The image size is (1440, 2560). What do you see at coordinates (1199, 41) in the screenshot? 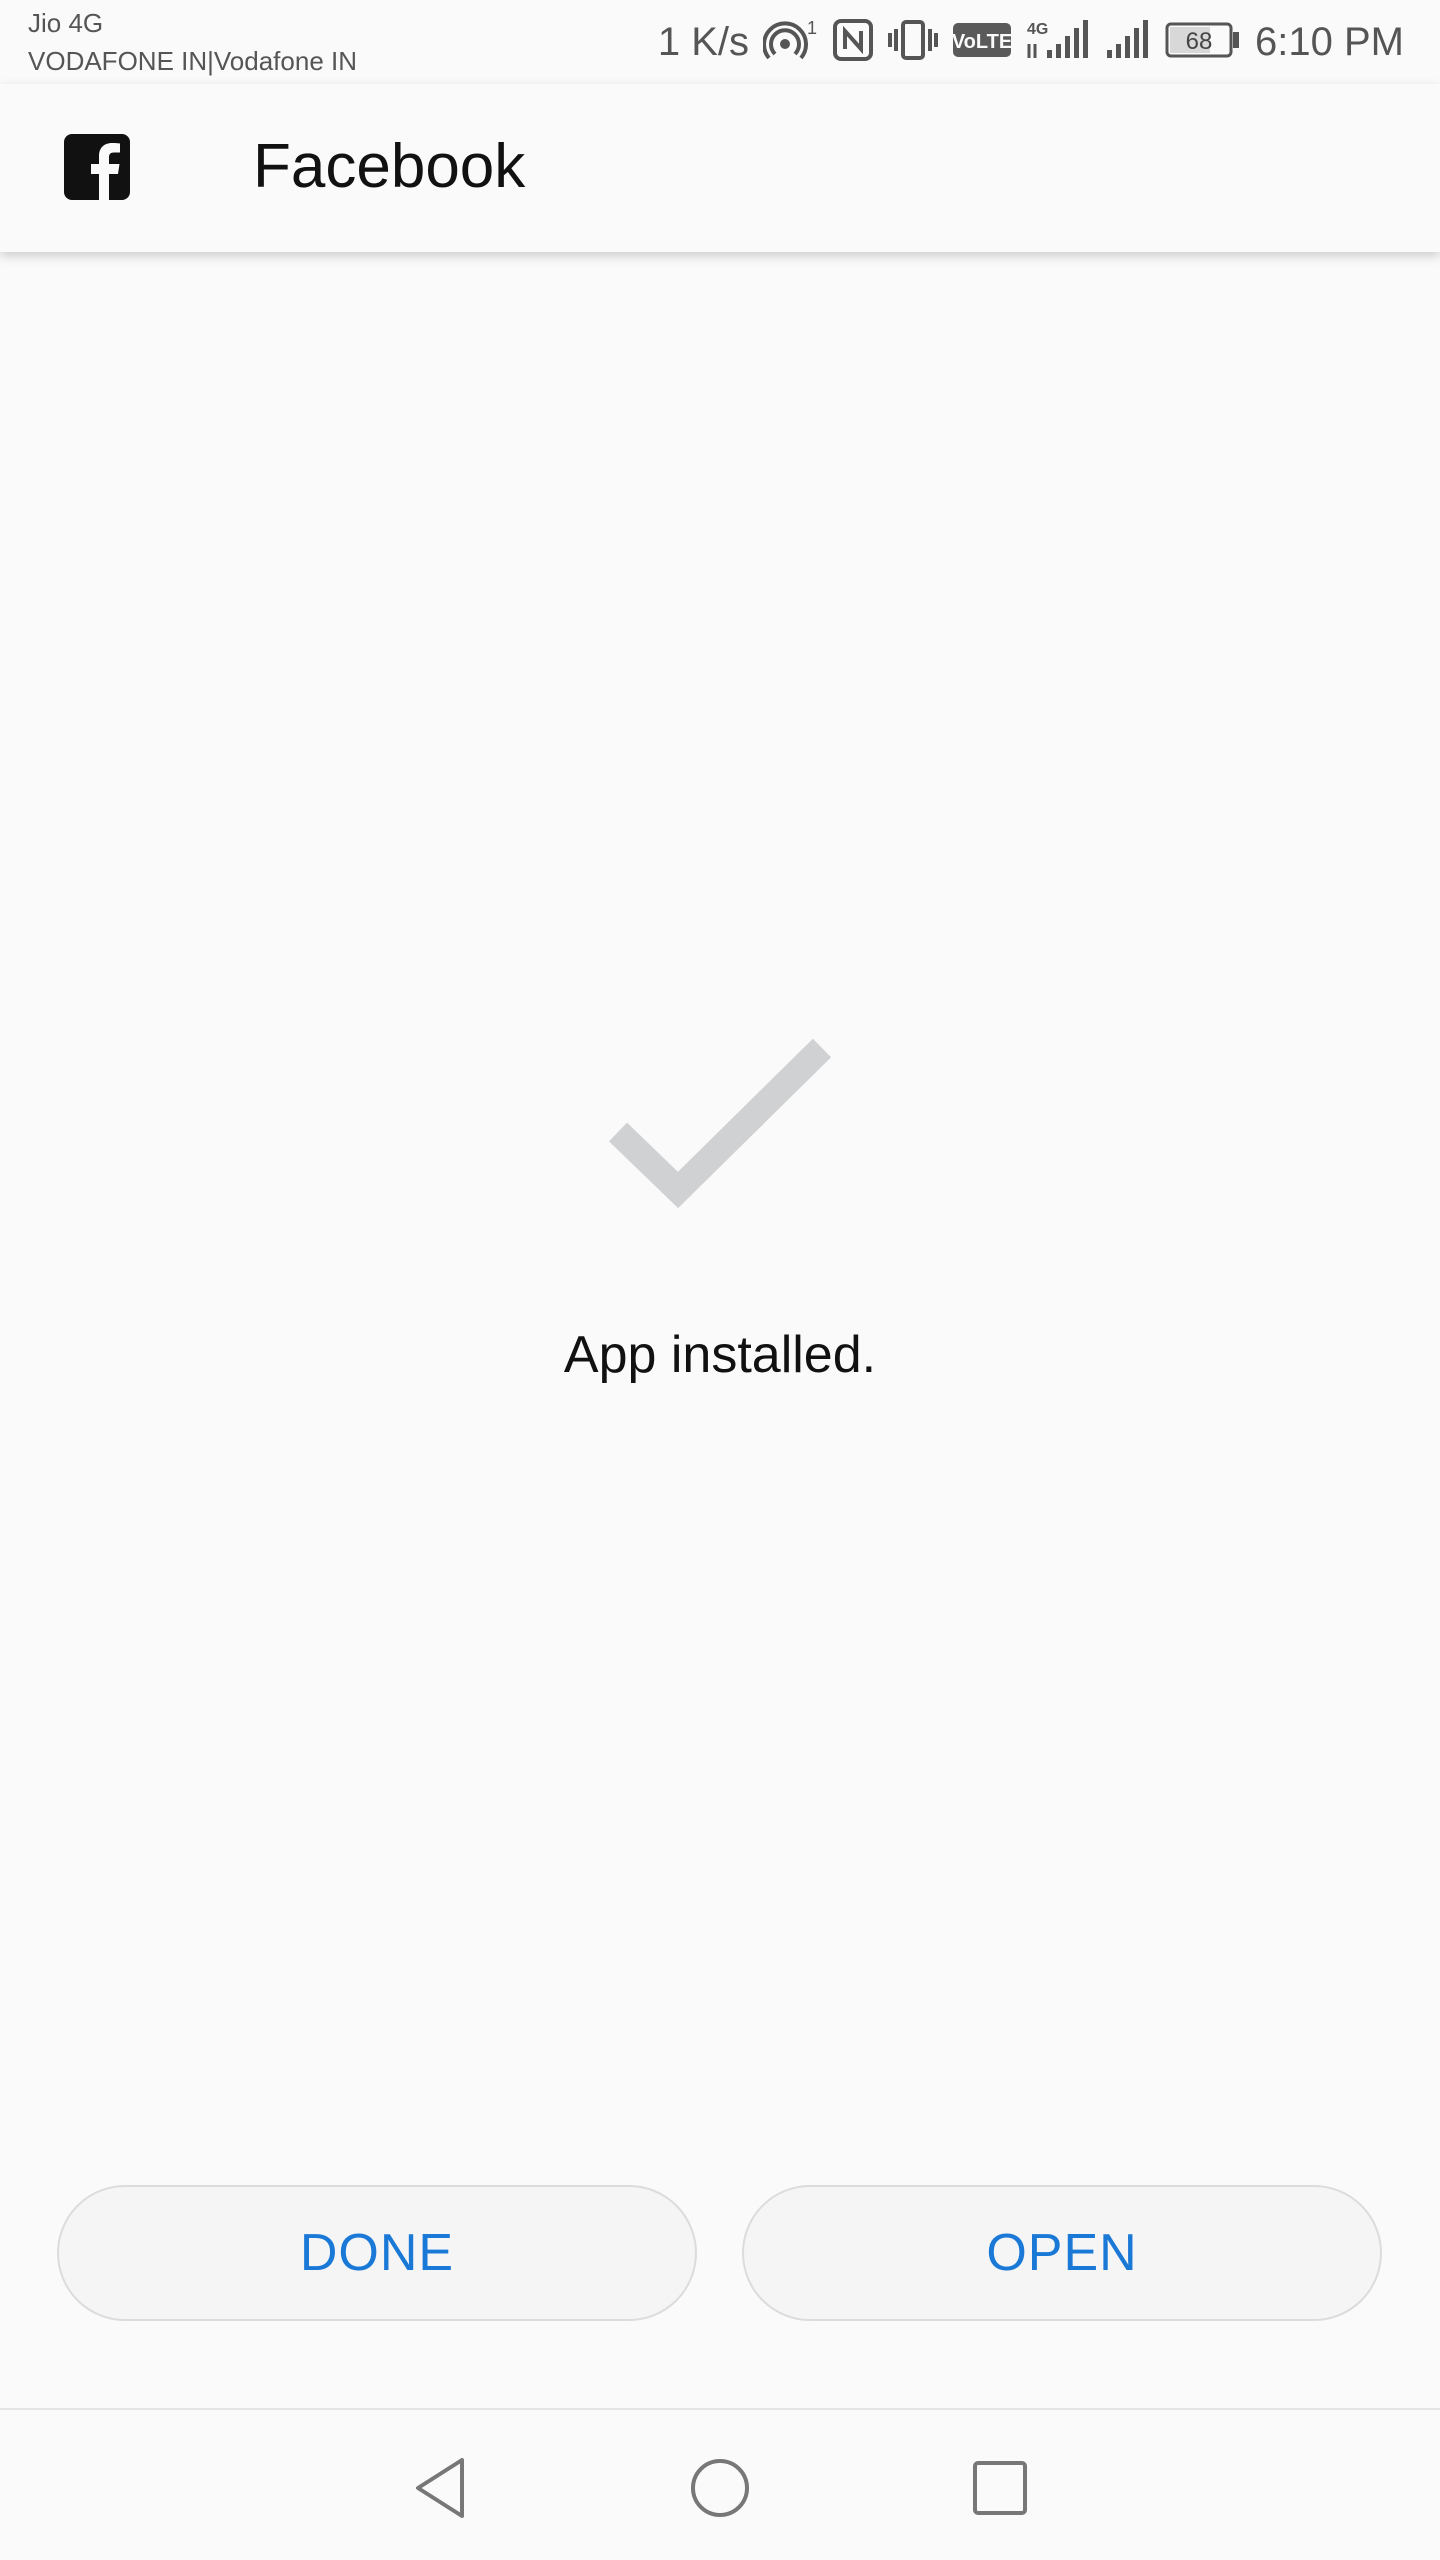
I see `battery-level: 68` at bounding box center [1199, 41].